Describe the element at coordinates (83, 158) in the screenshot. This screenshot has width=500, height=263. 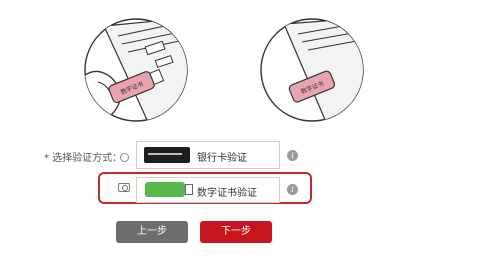
I see `verify-method-label: * 选择验证方式：` at that location.